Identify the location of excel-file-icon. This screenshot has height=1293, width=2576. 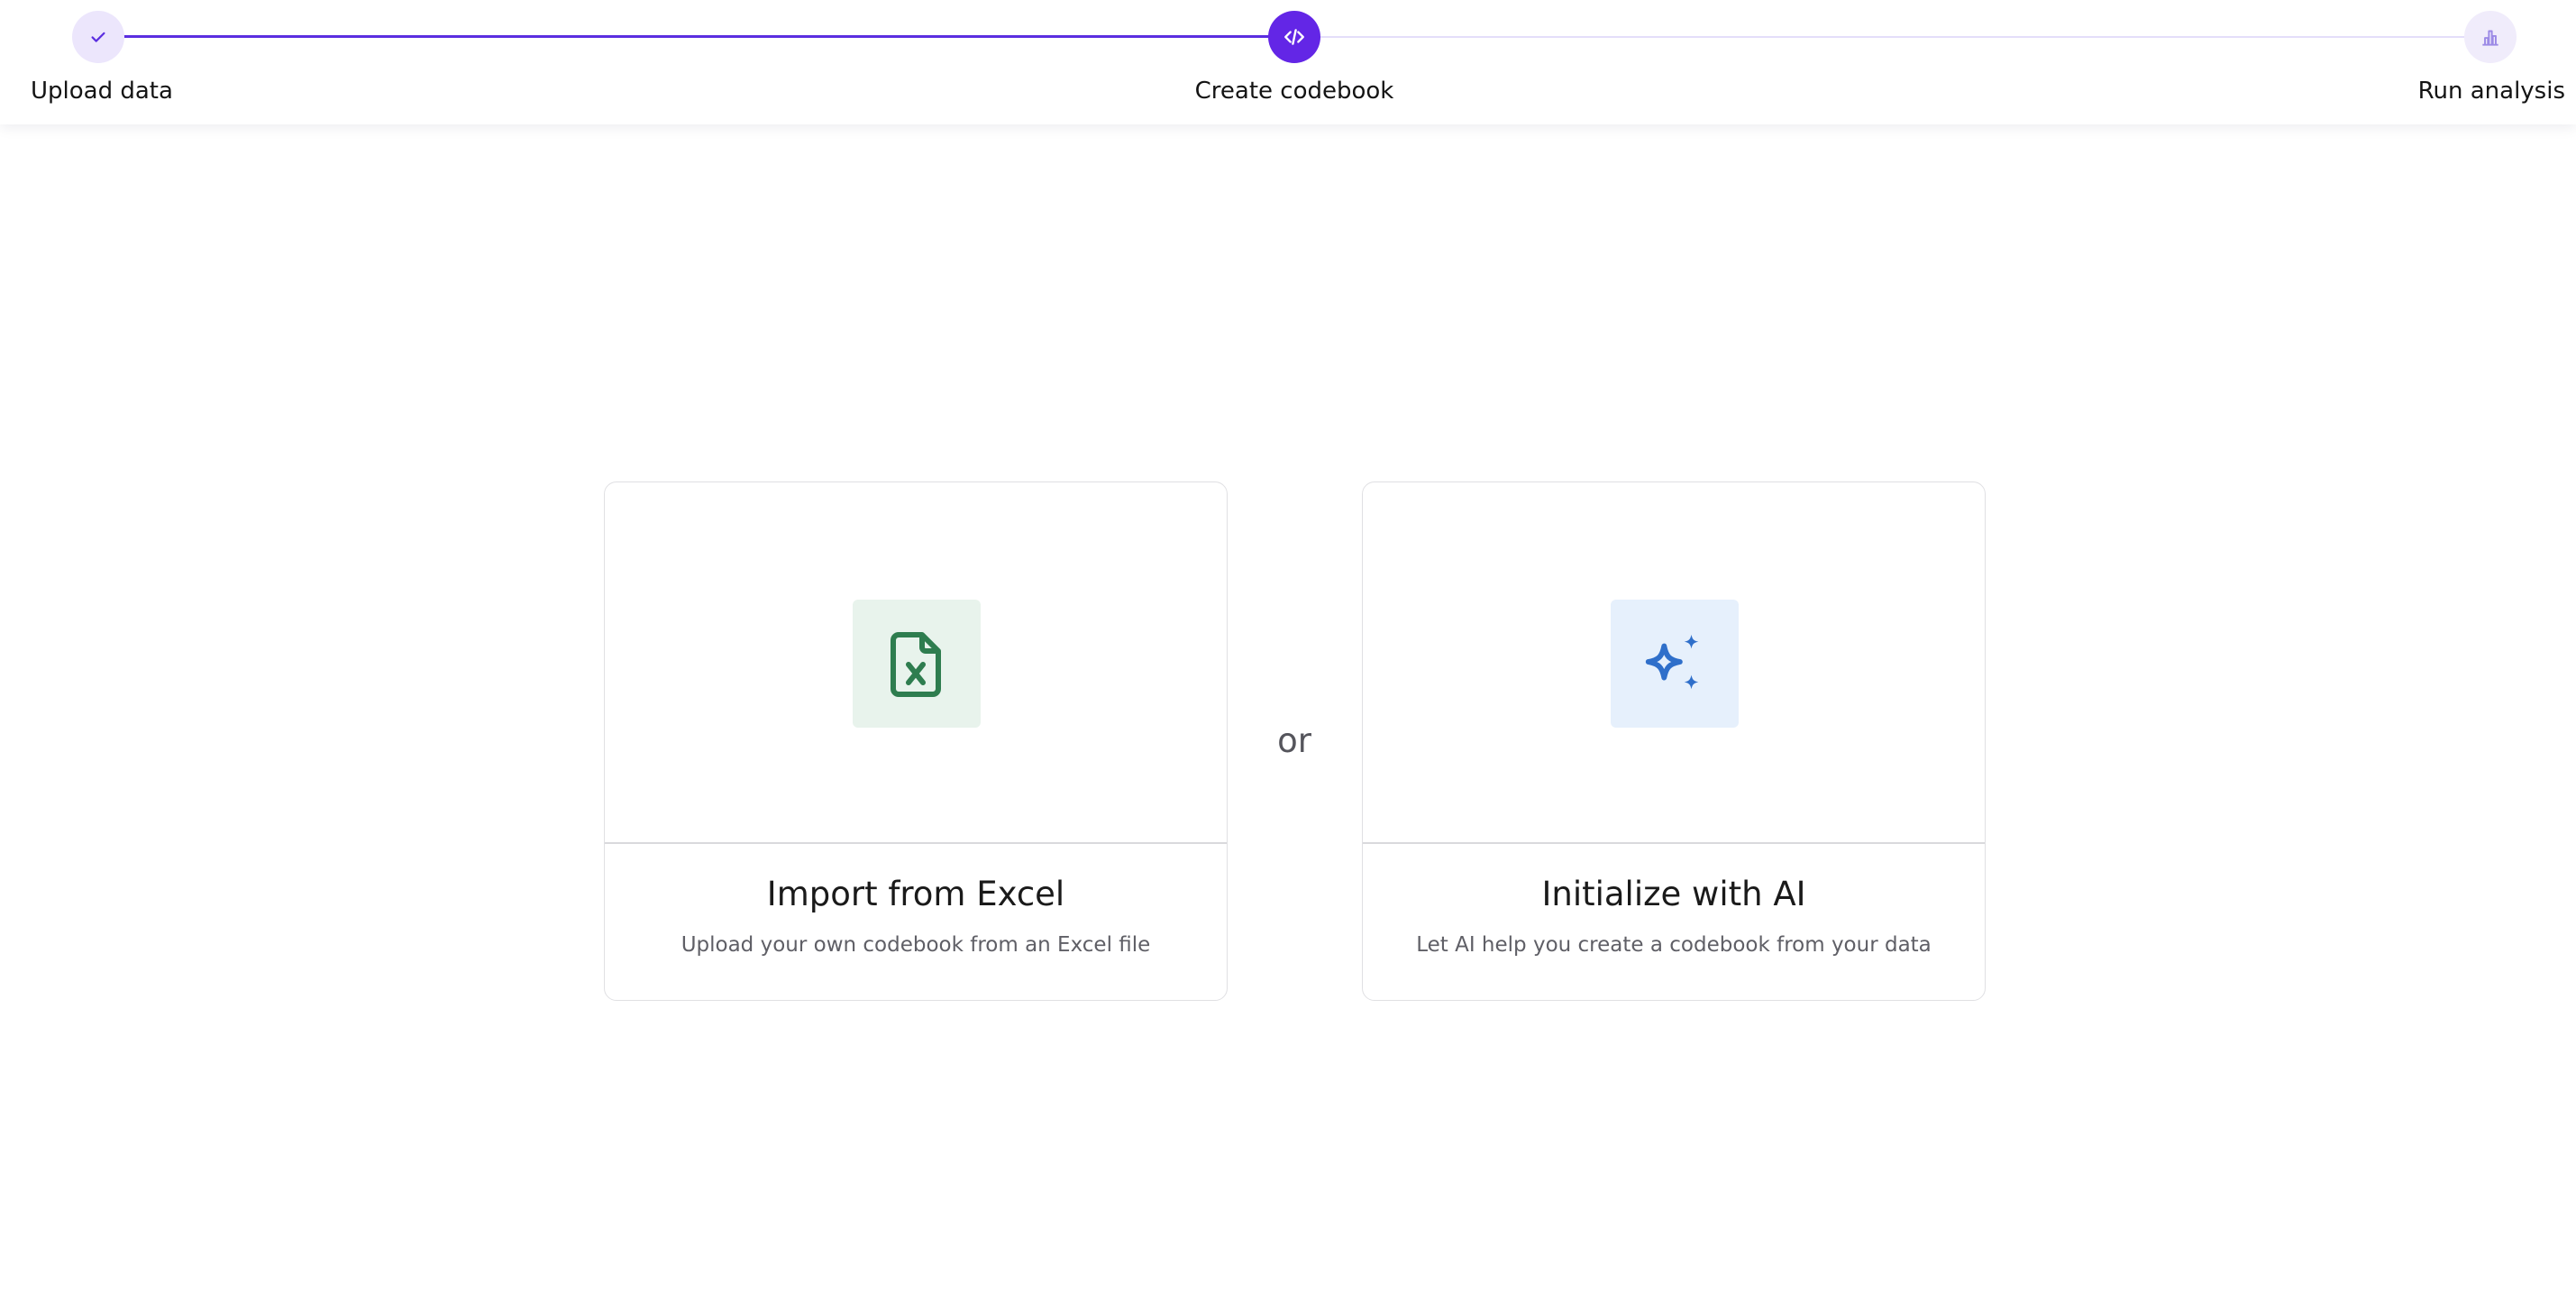
(916, 664).